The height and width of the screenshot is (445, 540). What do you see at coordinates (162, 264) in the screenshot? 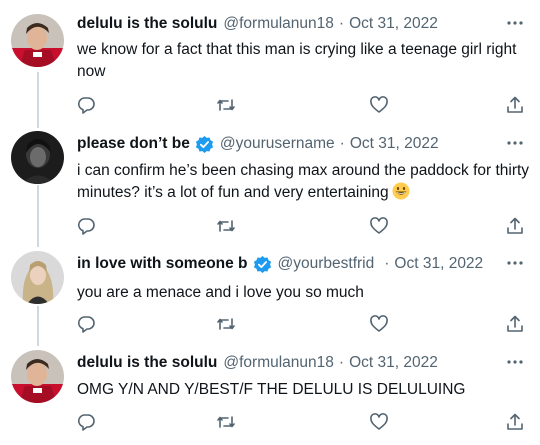
I see `display-name: in love with someone b` at bounding box center [162, 264].